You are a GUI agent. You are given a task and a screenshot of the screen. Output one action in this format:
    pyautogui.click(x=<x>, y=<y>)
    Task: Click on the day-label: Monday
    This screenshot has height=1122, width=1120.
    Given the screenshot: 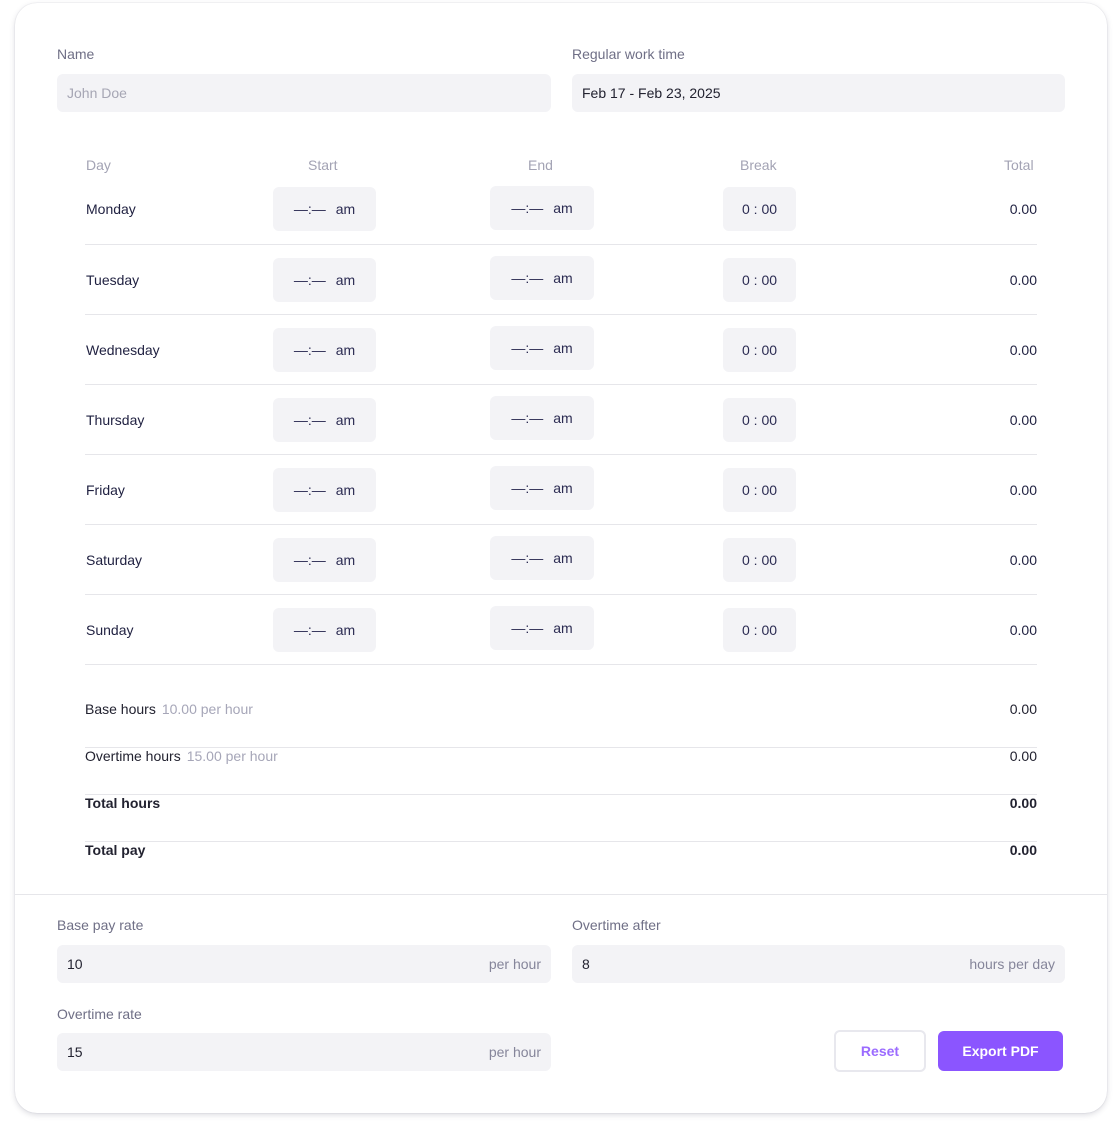 What is the action you would take?
    pyautogui.click(x=111, y=209)
    